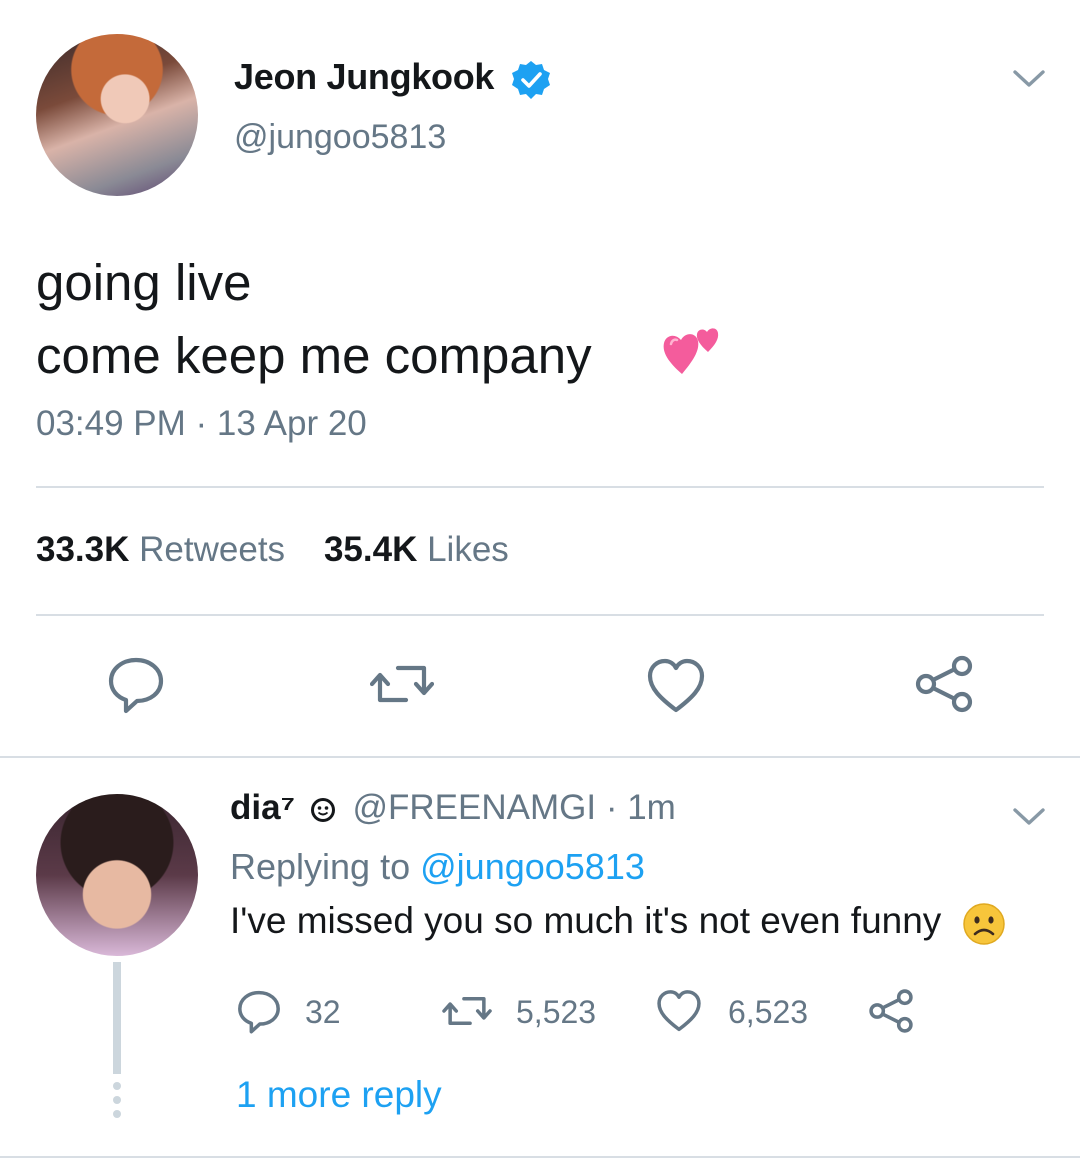 This screenshot has height=1175, width=1080. Describe the element at coordinates (693, 345) in the screenshot. I see `two-hearts-emoji-icon` at that location.